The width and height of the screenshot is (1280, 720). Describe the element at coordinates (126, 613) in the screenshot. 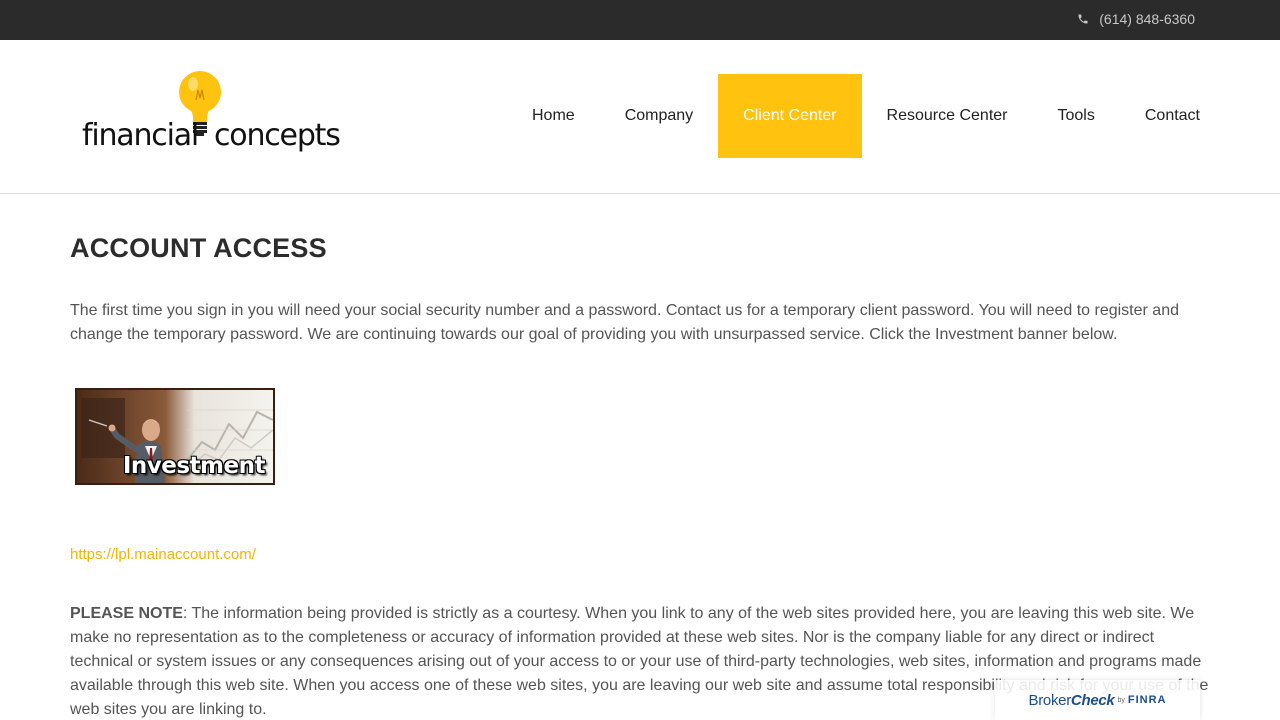

I see `note-lead: PLEASE NOTE` at that location.